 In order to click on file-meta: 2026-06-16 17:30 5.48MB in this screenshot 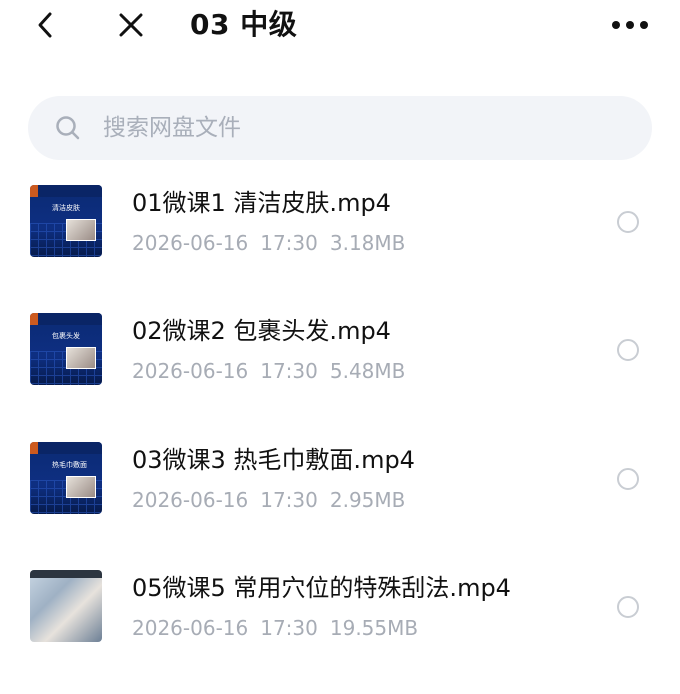, I will do `click(274, 371)`.